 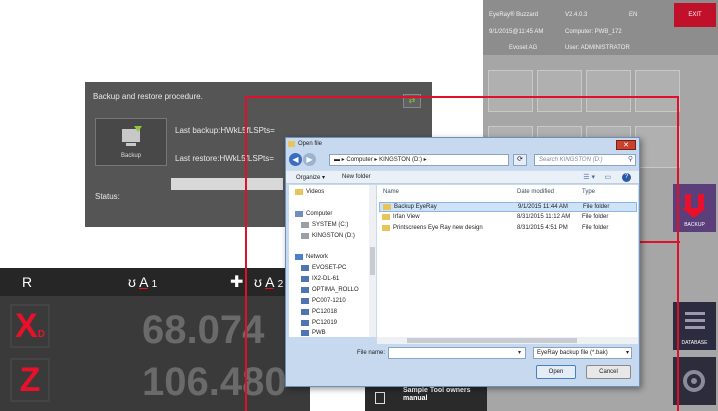 What do you see at coordinates (627, 353) in the screenshot?
I see `chevron-down-icon: ▾` at bounding box center [627, 353].